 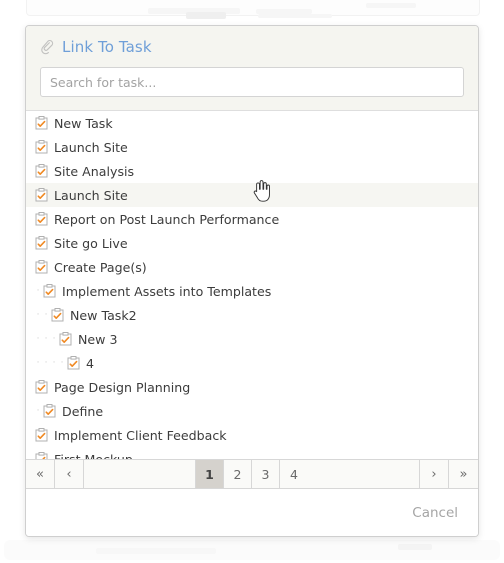 What do you see at coordinates (364, 474) in the screenshot?
I see `pagination-right-filler` at bounding box center [364, 474].